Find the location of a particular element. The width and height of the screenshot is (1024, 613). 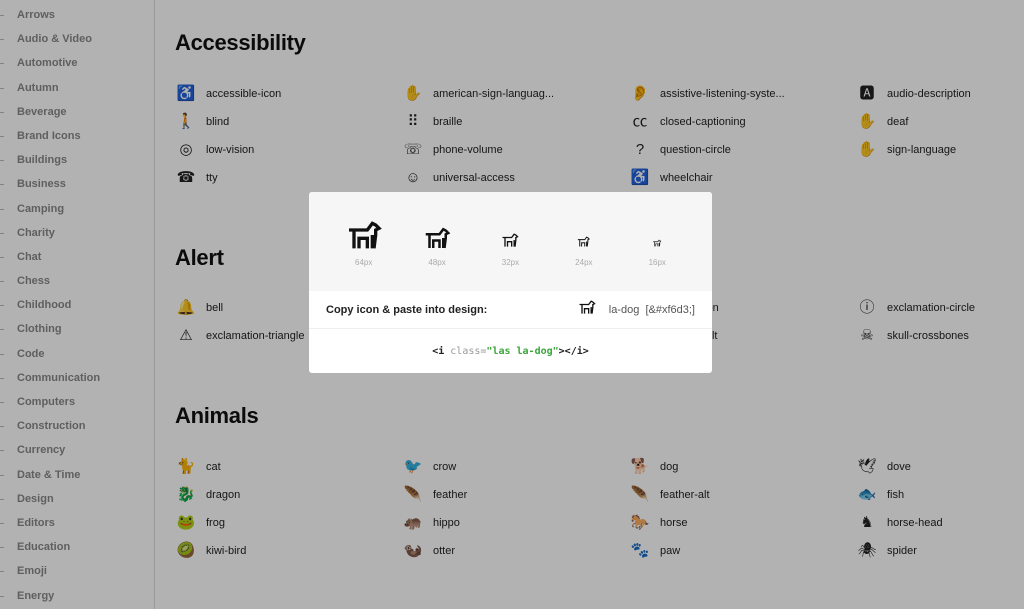

size-preview: 64px is located at coordinates (364, 241).